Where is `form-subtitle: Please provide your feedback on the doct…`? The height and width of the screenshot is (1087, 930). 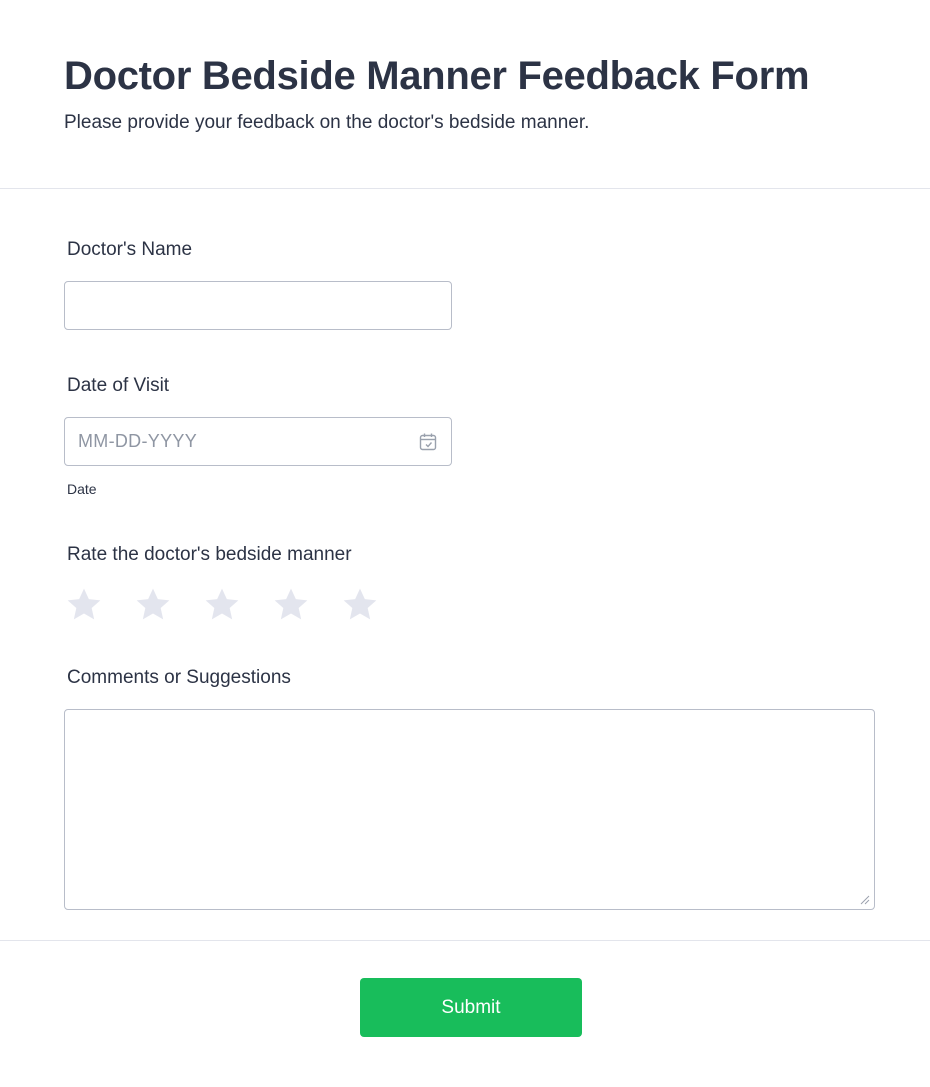 form-subtitle: Please provide your feedback on the doct… is located at coordinates (327, 122).